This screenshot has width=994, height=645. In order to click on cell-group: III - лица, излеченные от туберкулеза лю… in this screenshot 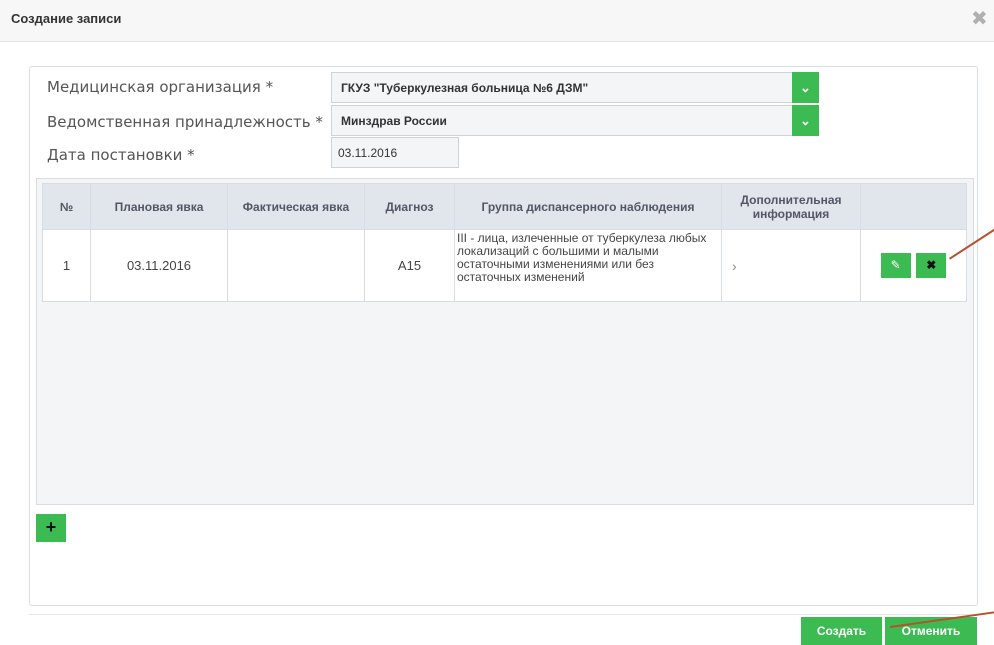, I will do `click(588, 265)`.